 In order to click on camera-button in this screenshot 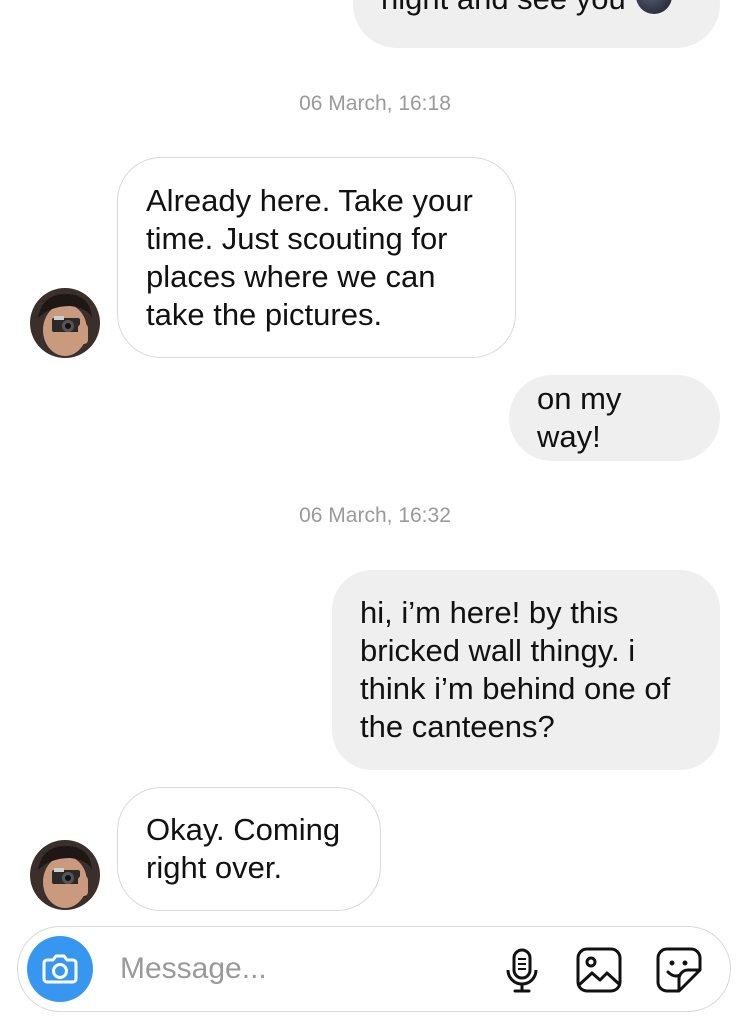, I will do `click(60, 969)`.